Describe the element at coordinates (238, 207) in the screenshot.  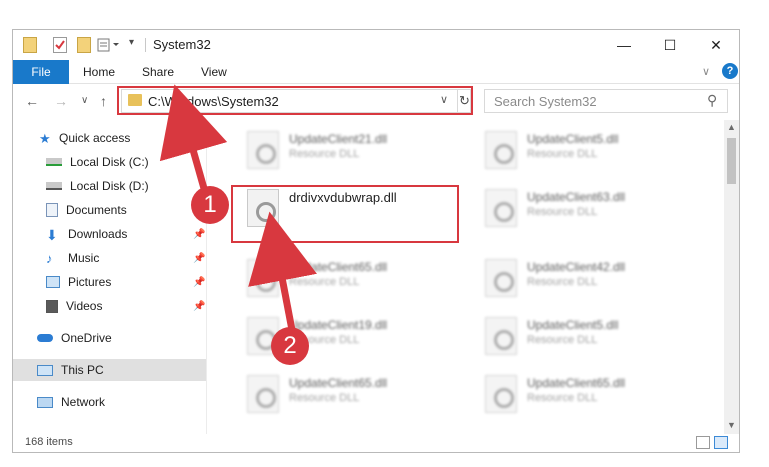
I see `annotation-arrows` at that location.